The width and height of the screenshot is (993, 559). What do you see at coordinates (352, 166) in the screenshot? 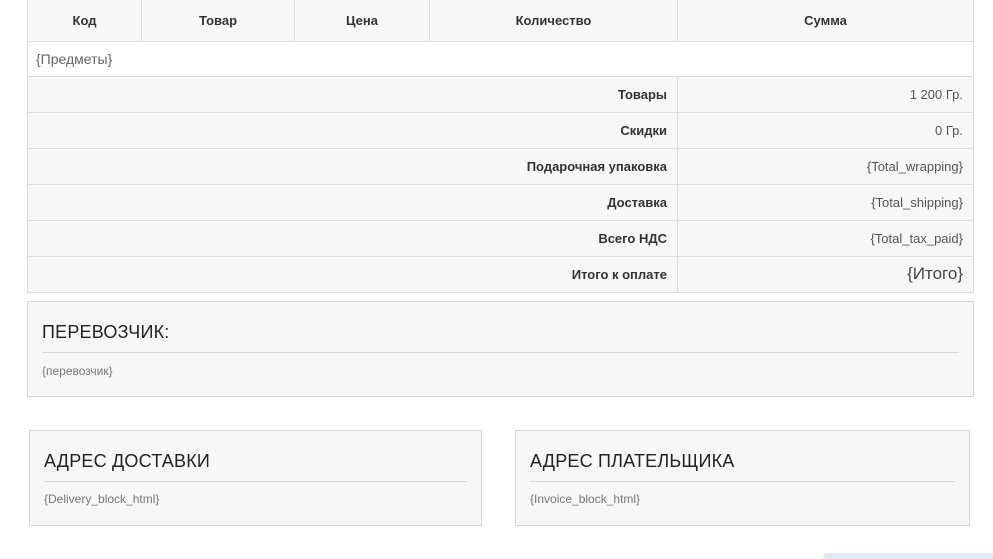
I see `summary-label: Подарочная упаковка` at bounding box center [352, 166].